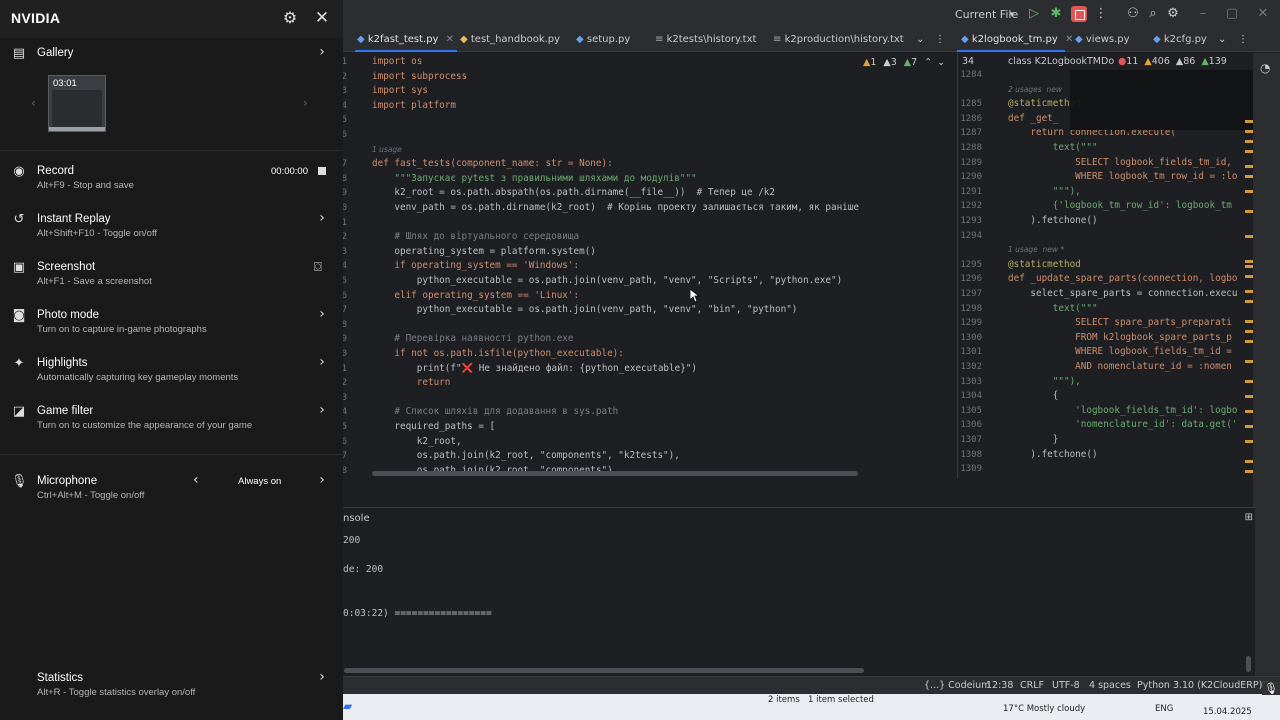  I want to click on gallery-row: ▤ Gallery ›, so click(171, 54).